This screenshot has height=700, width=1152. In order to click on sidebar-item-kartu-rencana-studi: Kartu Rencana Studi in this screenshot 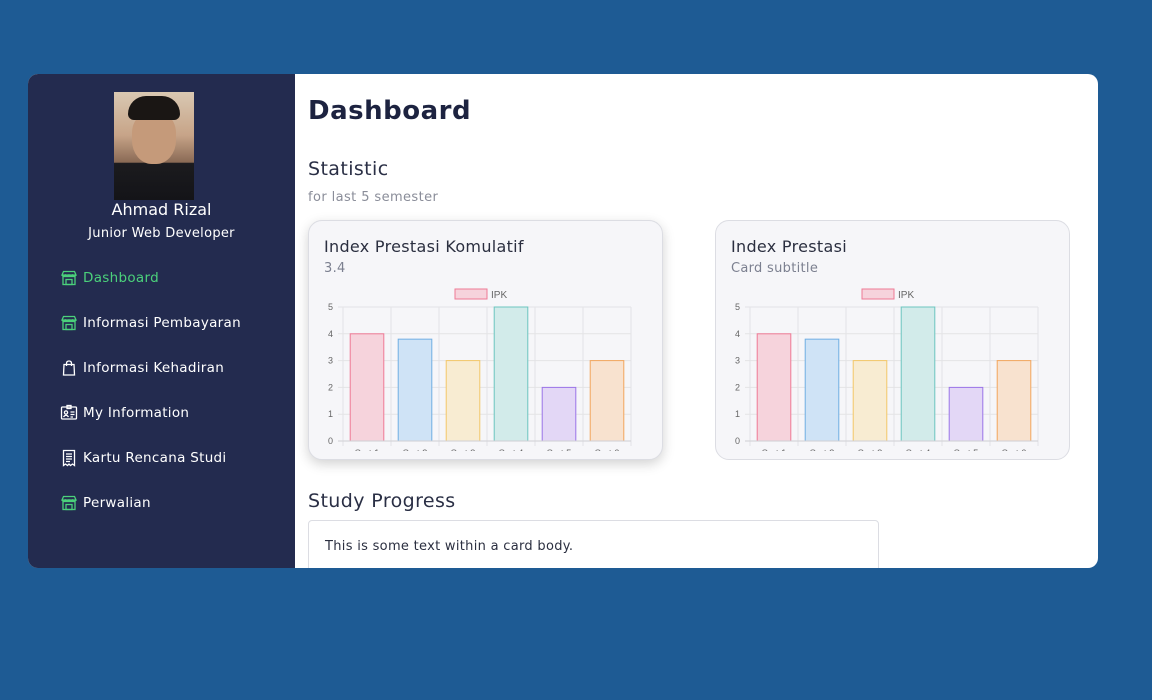, I will do `click(143, 458)`.